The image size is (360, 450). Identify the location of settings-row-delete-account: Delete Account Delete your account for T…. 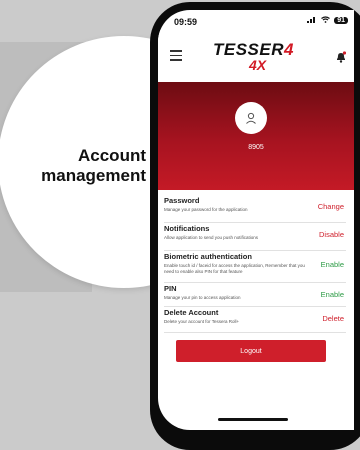
(255, 320).